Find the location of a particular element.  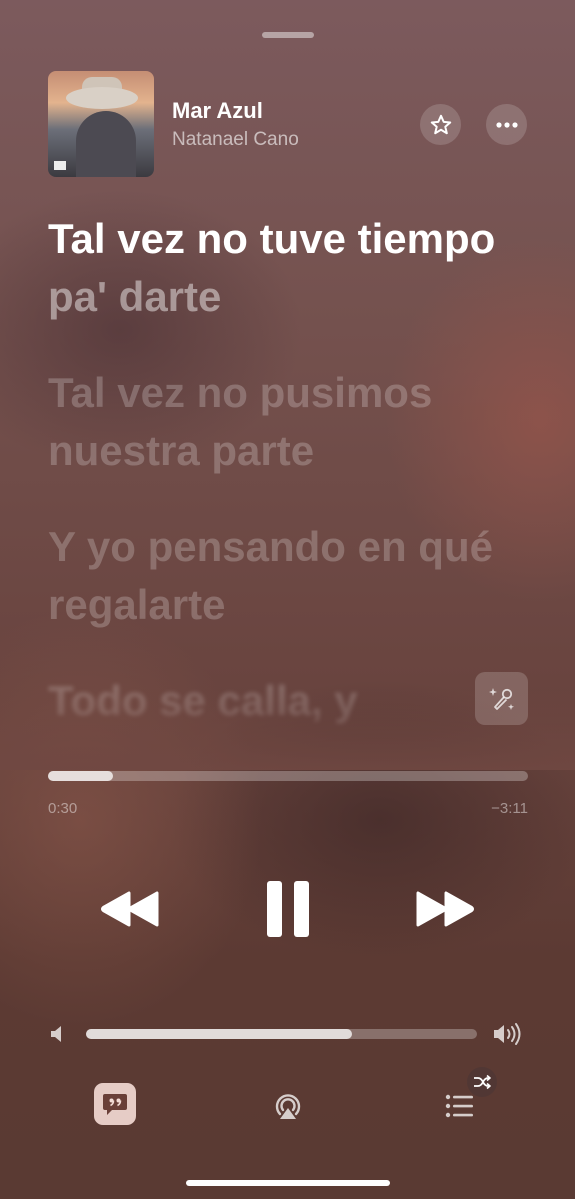

lyric-line: Tal vez no pusimos nuestra parte is located at coordinates (293, 422).